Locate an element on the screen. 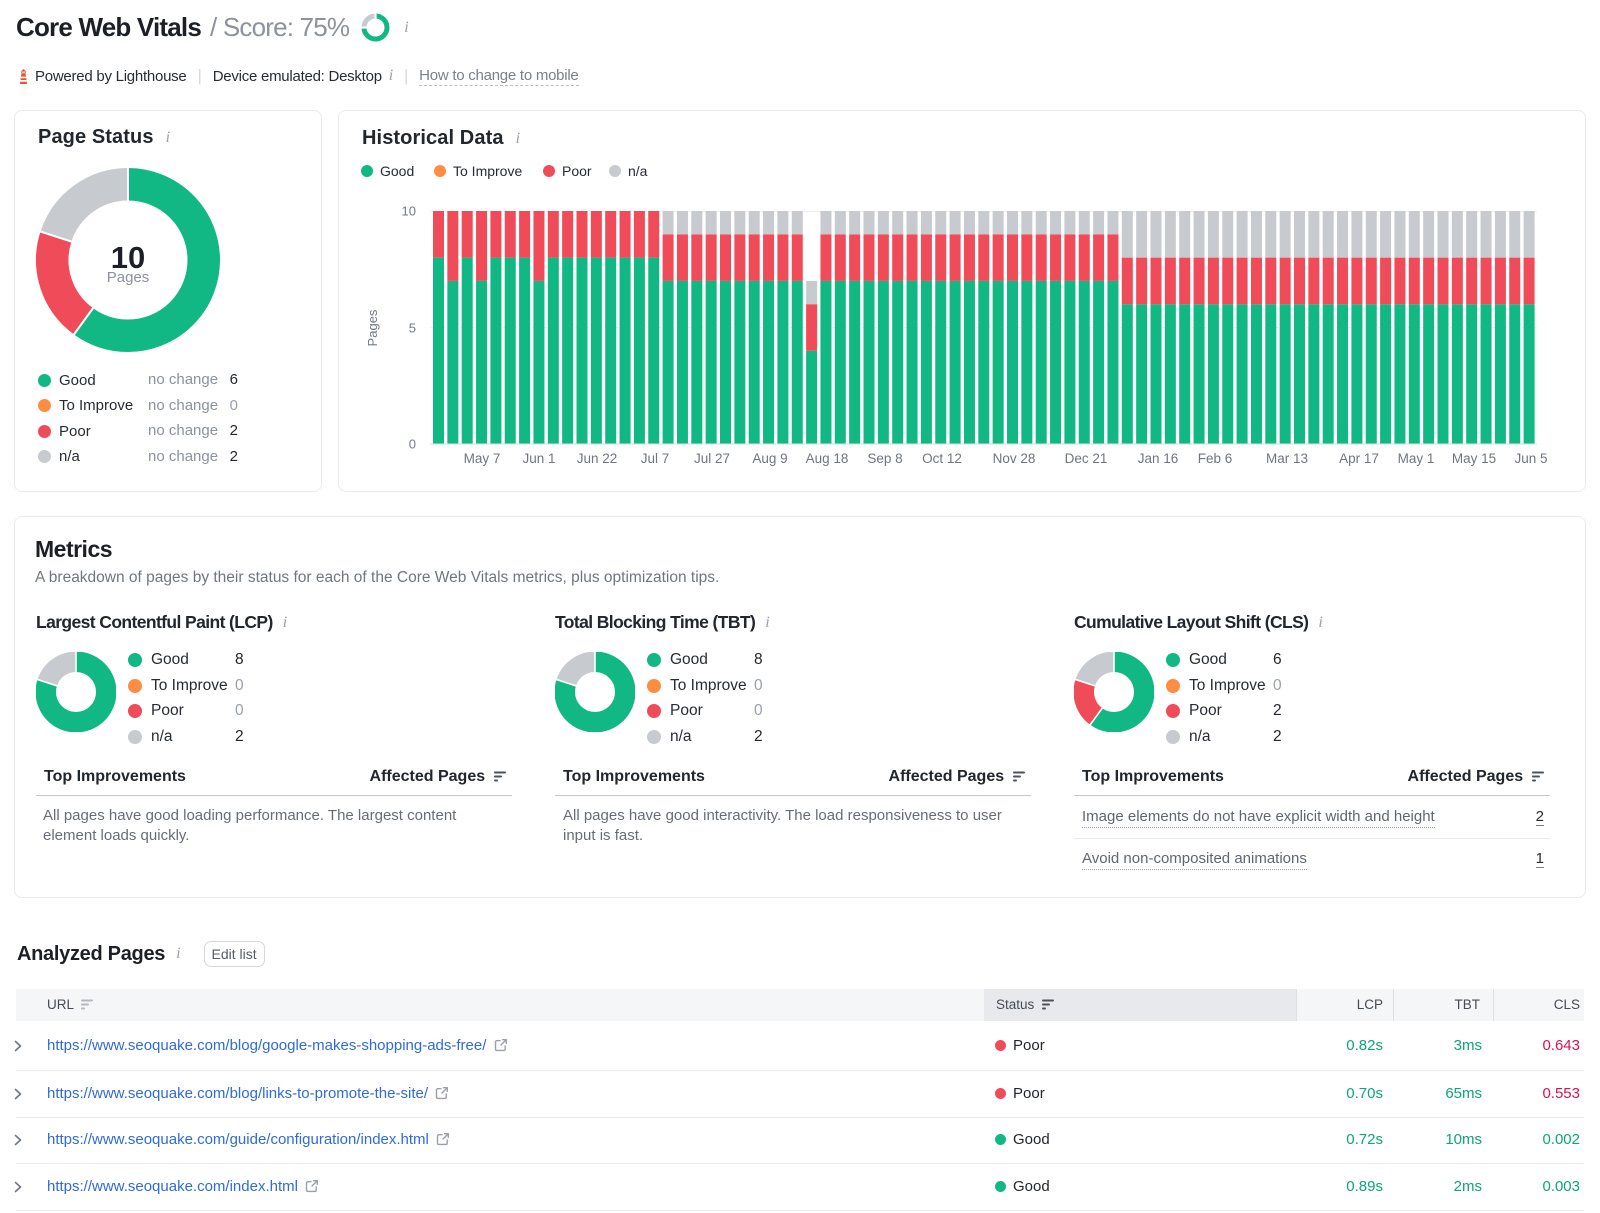 The width and height of the screenshot is (1600, 1213). svg-text: Dec 21 is located at coordinates (1086, 458).